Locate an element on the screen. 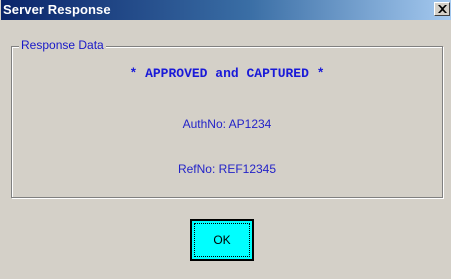 Image resolution: width=451 pixels, height=279 pixels. close-button is located at coordinates (442, 9).